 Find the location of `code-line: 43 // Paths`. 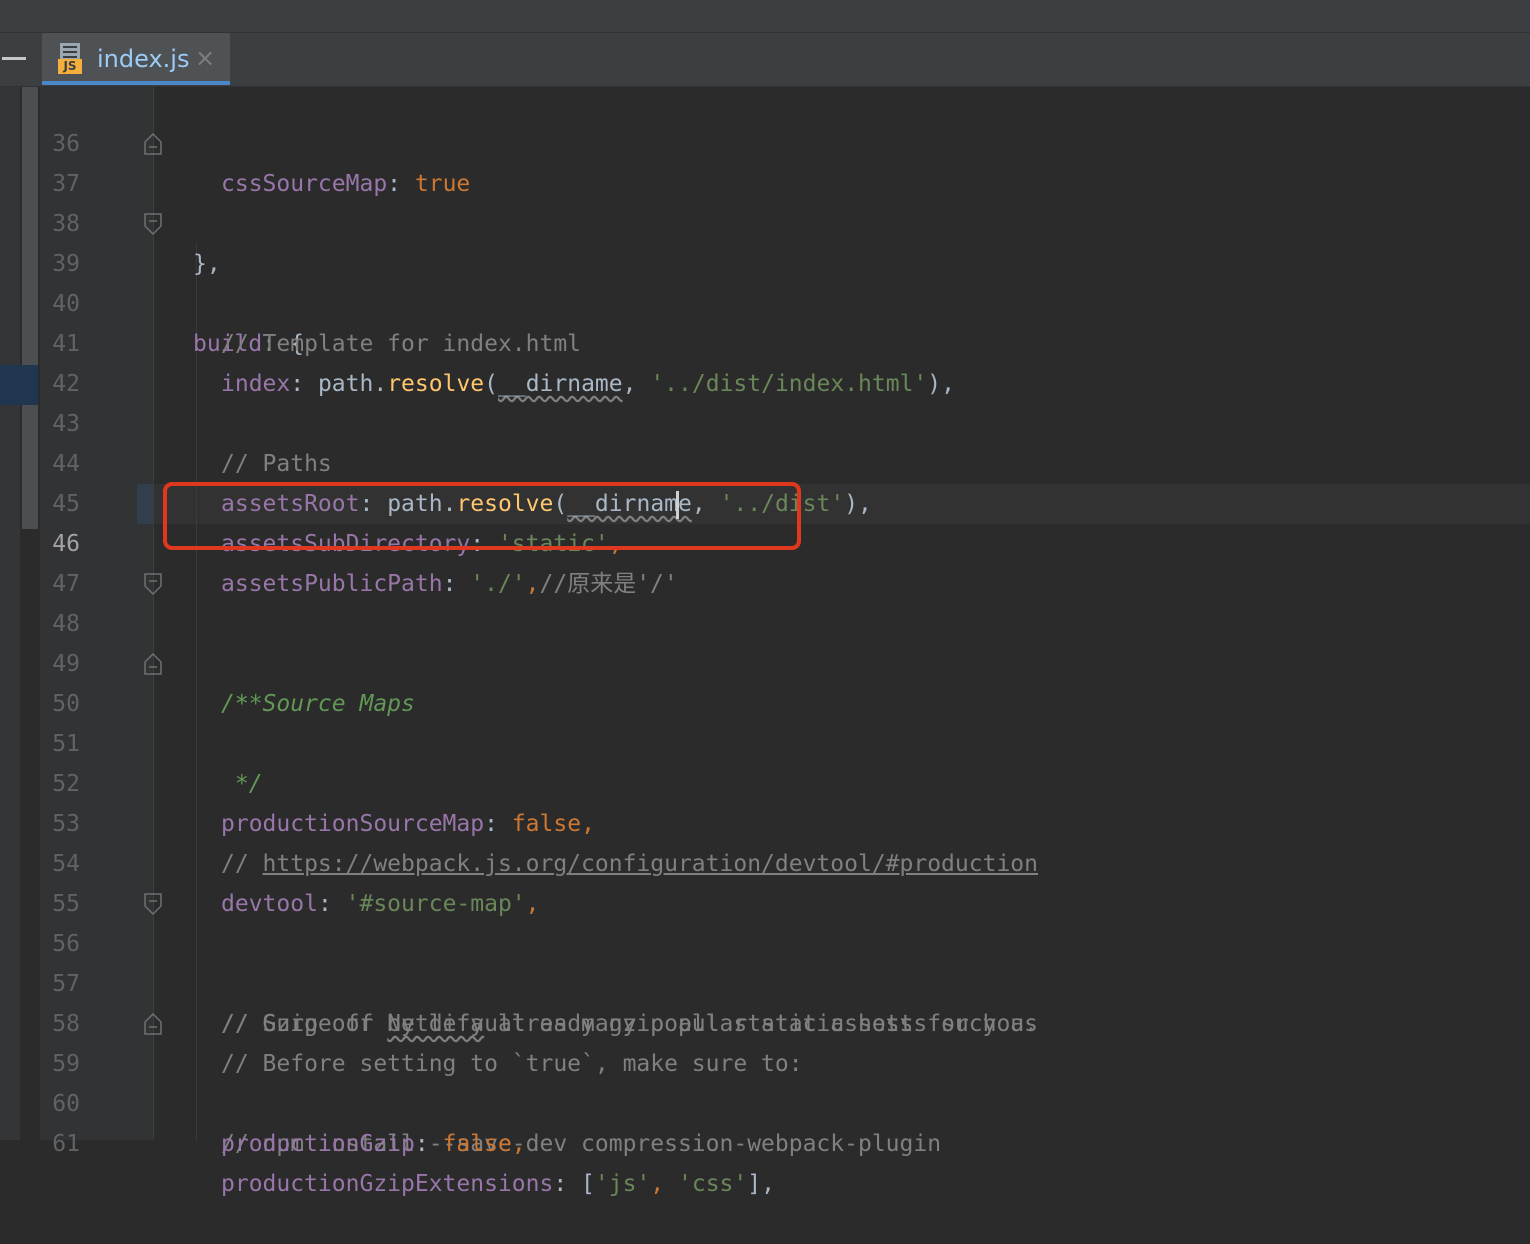

code-line: 43 // Paths is located at coordinates (785, 420).